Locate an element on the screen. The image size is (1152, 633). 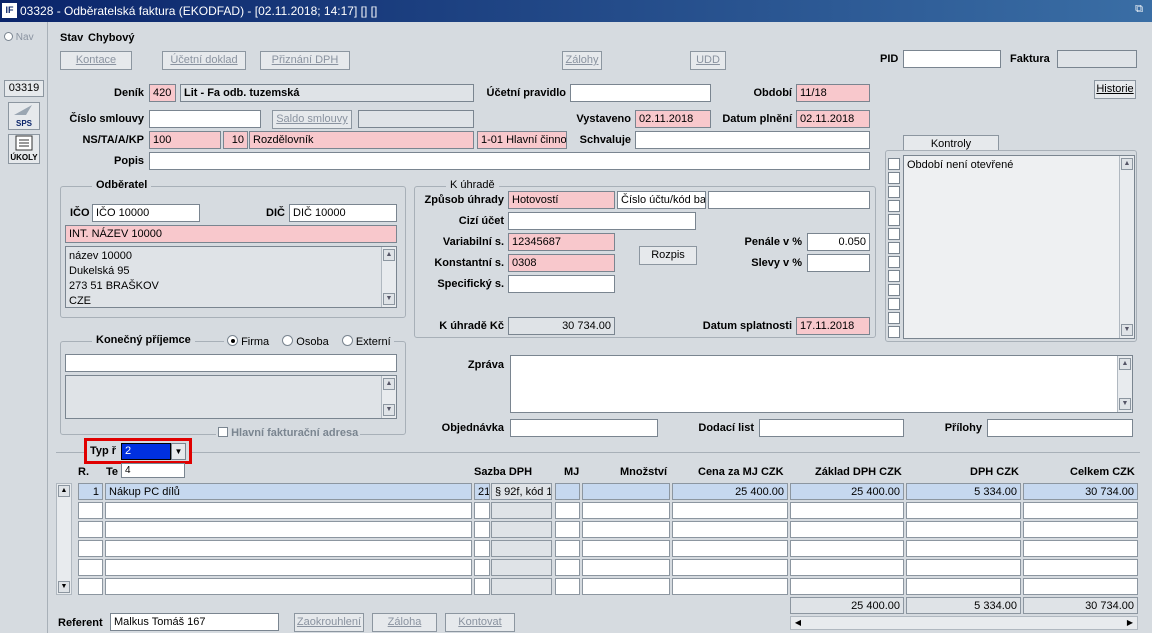
cell-cena: 25 400.00 is located at coordinates (730, 491).